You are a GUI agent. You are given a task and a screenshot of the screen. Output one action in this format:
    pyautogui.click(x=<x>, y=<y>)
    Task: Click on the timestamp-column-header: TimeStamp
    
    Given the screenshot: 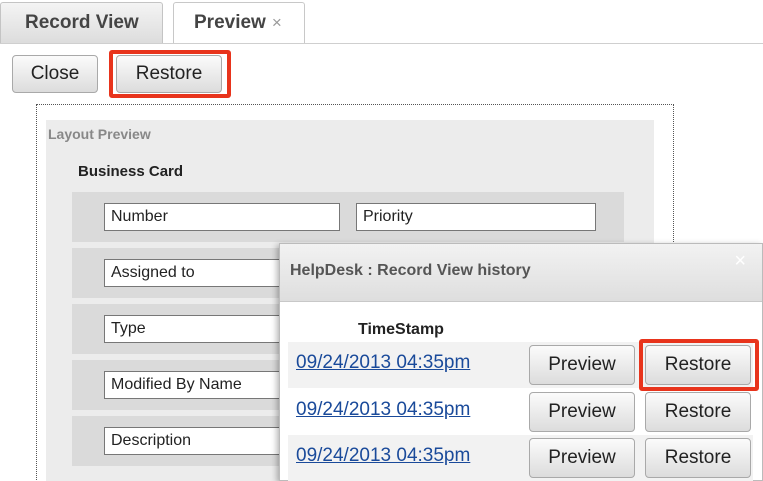 What is the action you would take?
    pyautogui.click(x=401, y=329)
    